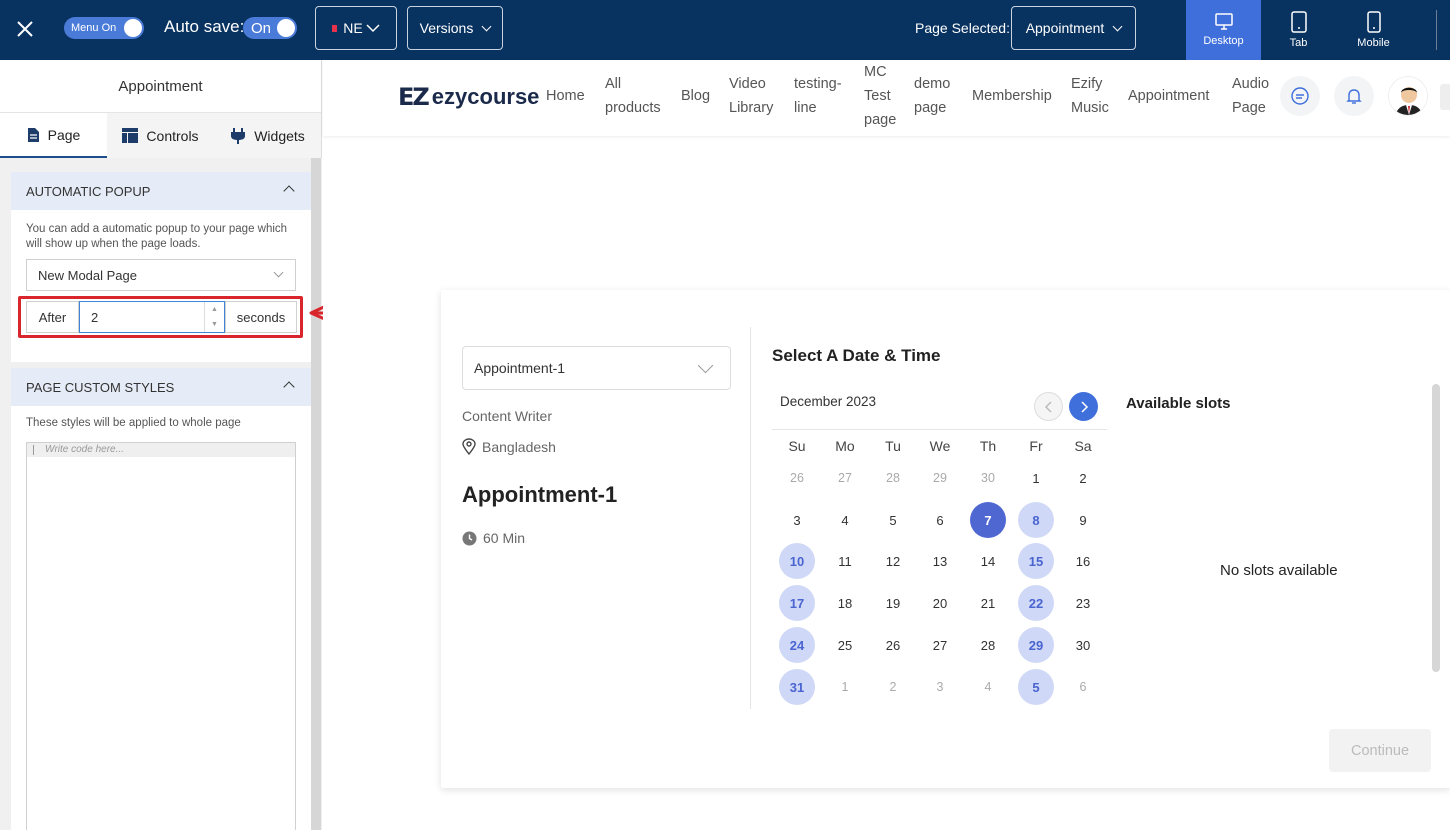  Describe the element at coordinates (485, 96) in the screenshot. I see `logo-text: ezycourse` at that location.